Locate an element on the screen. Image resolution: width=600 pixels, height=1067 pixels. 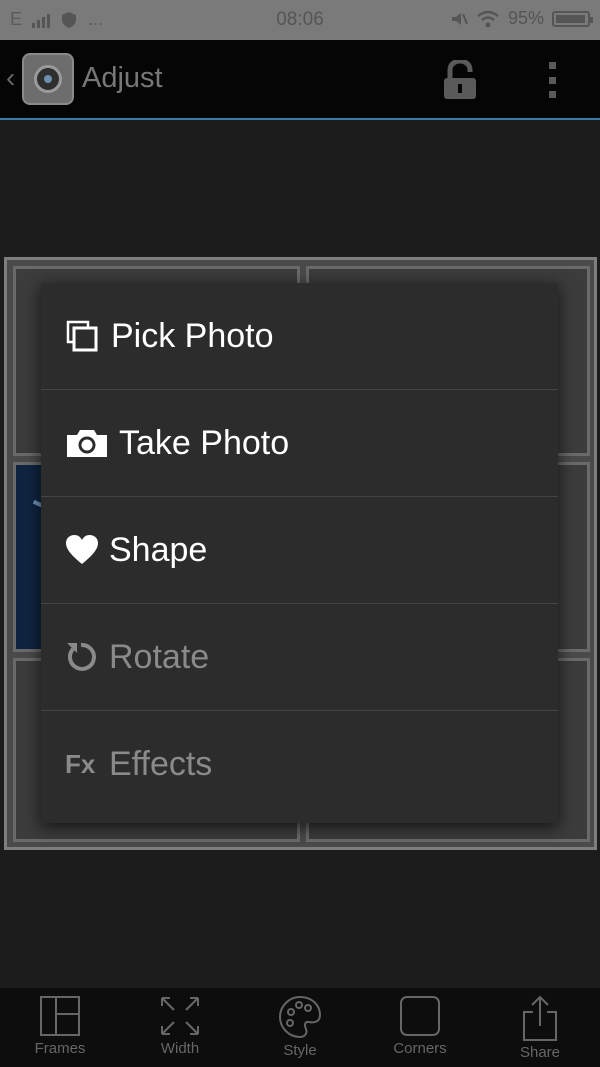
toolbar-label: Width is located at coordinates (180, 1048).